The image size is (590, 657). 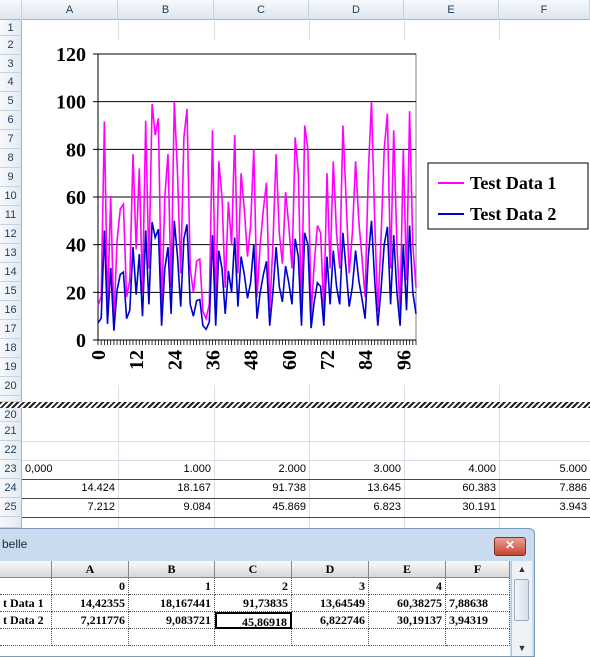 What do you see at coordinates (172, 569) in the screenshot?
I see `table-col-header: B` at bounding box center [172, 569].